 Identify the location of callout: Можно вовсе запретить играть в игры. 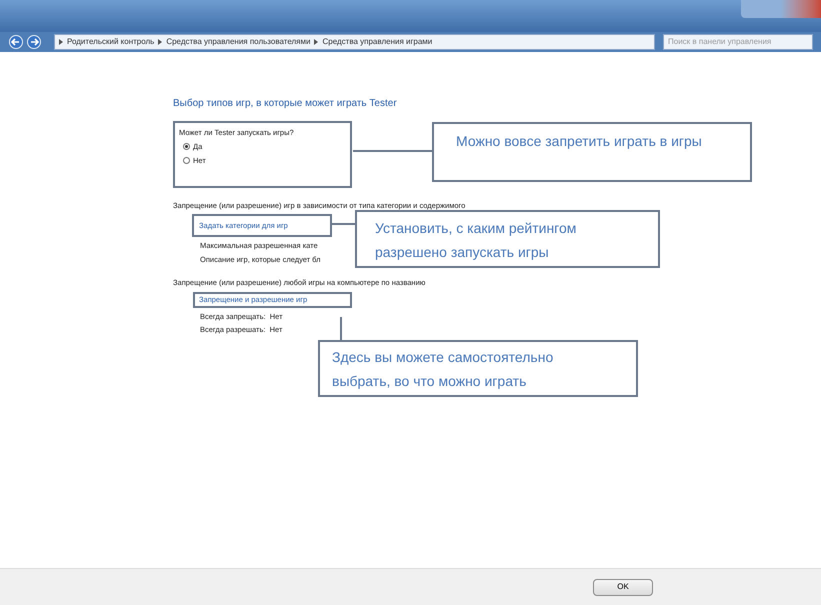
(592, 152).